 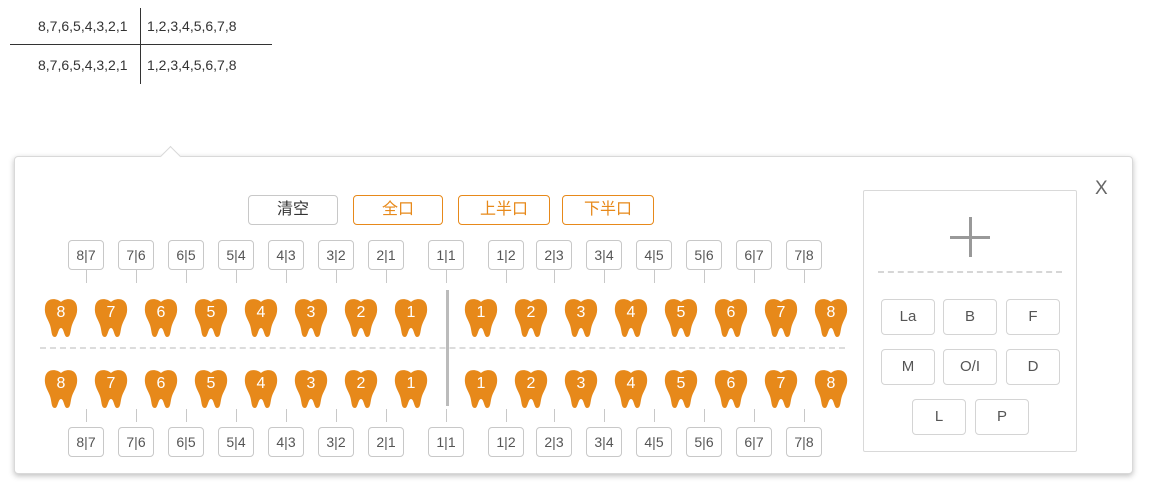 What do you see at coordinates (970, 367) in the screenshot?
I see `surface-button-oi: O/I` at bounding box center [970, 367].